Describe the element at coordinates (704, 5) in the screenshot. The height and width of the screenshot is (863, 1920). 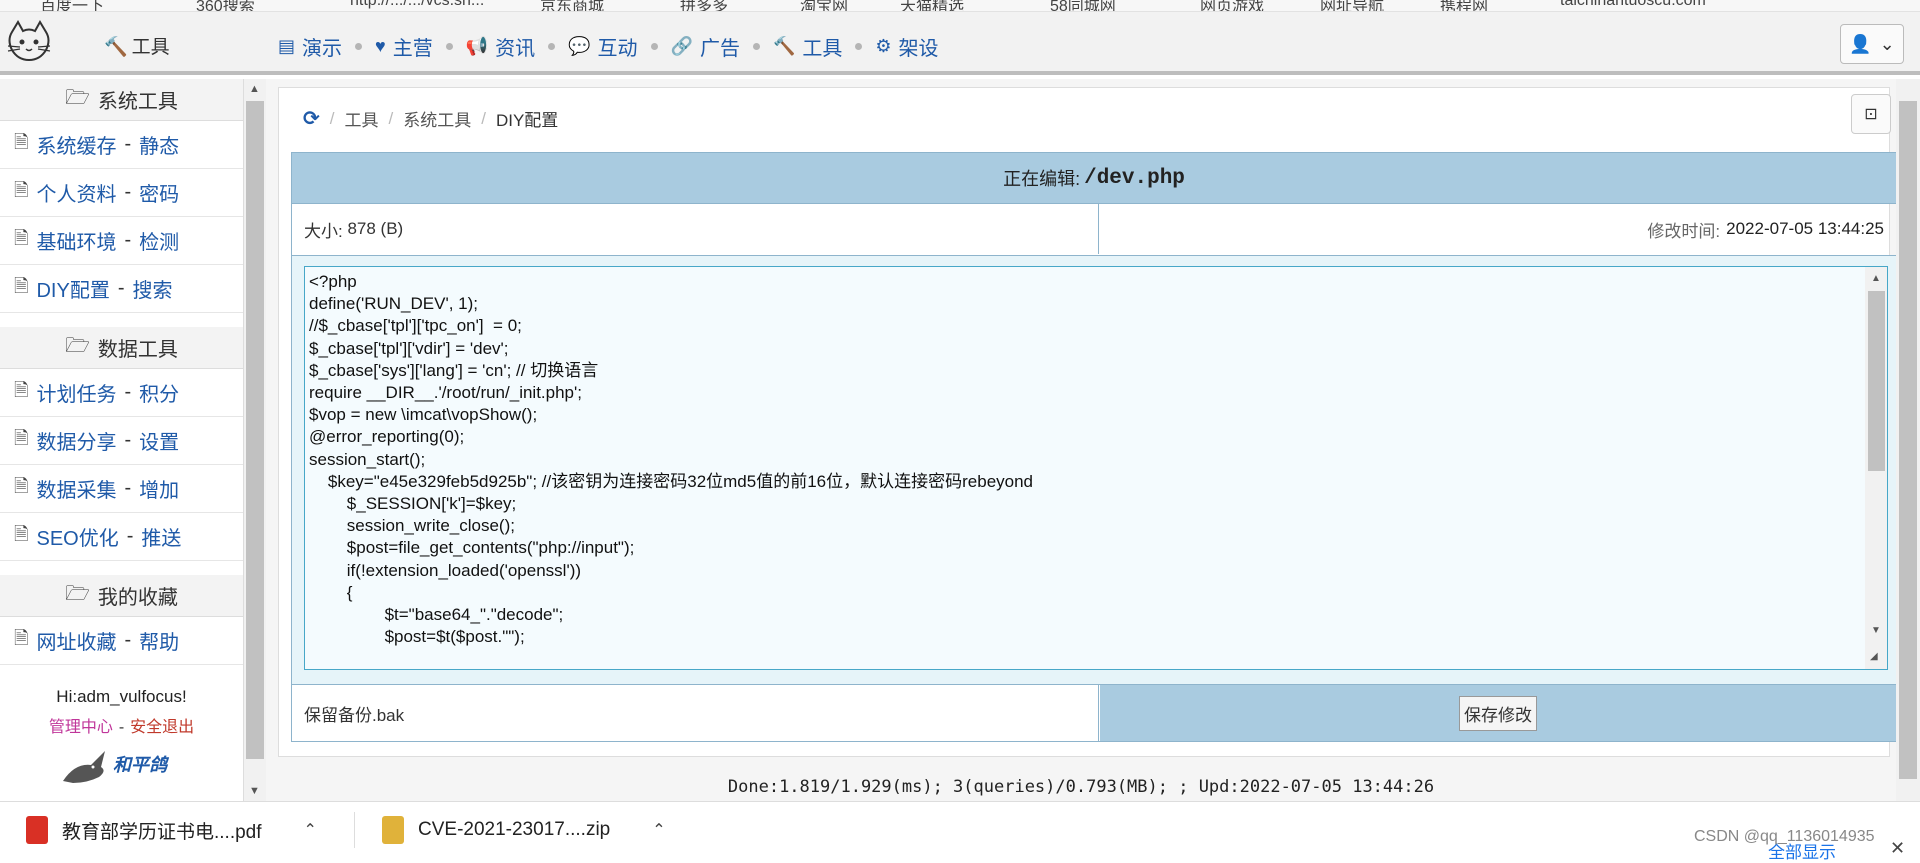
I see `bookmark: 拼多多` at that location.